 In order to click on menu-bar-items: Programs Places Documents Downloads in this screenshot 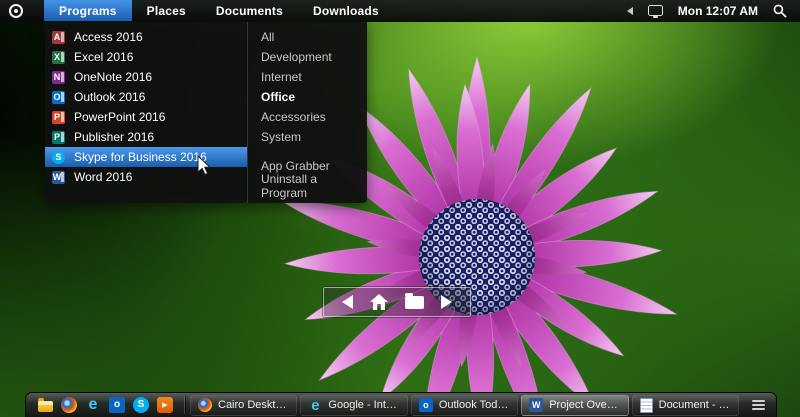, I will do `click(219, 10)`.